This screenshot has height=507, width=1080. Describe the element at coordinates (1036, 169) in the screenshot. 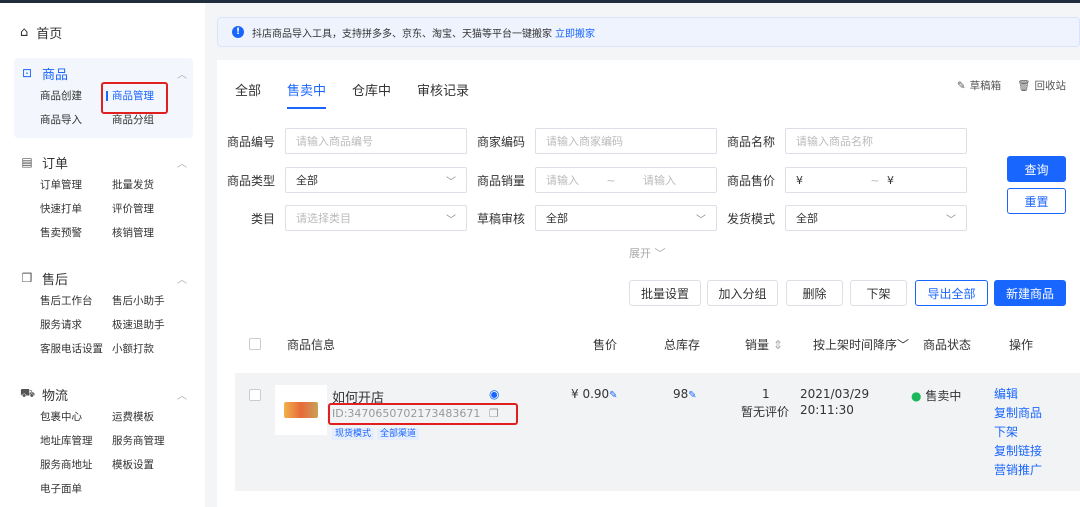

I see `query-button: 查询` at that location.